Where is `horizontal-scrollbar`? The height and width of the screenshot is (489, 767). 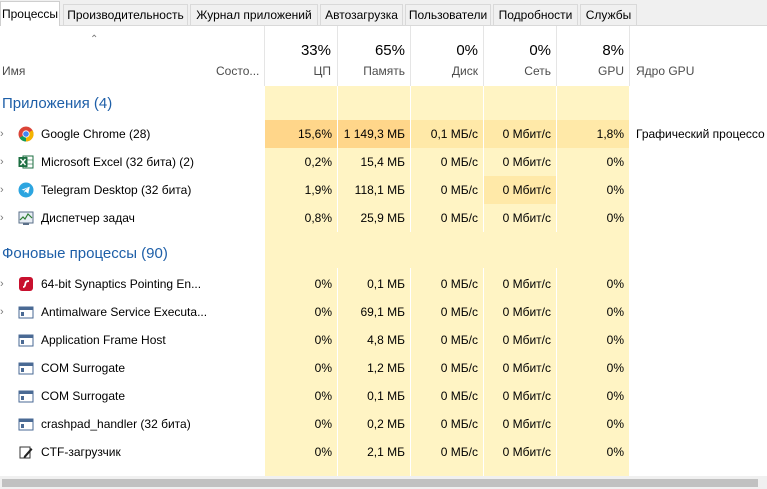 horizontal-scrollbar is located at coordinates (383, 482).